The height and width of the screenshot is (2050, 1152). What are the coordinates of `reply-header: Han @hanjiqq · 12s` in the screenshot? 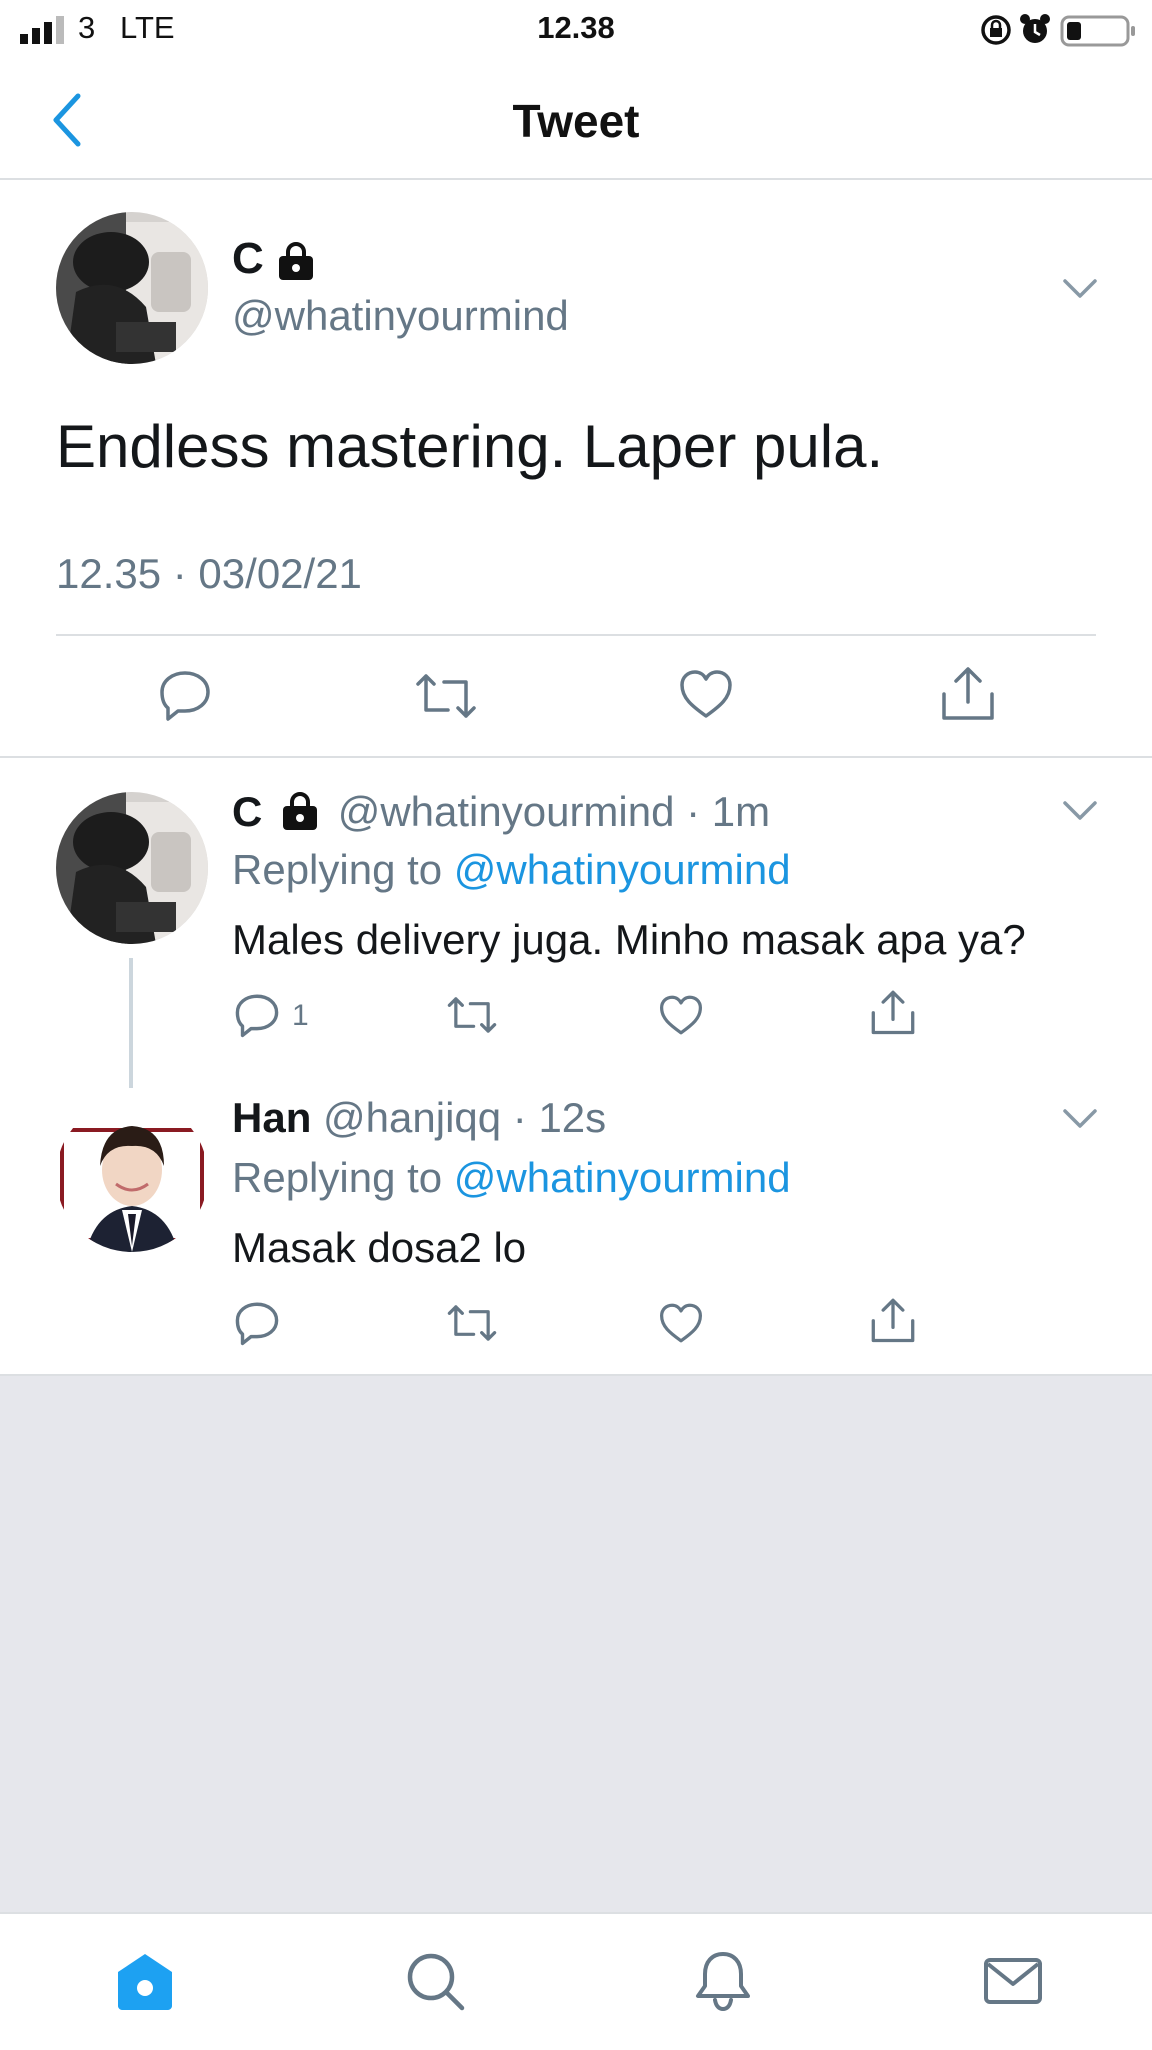 It's located at (419, 1118).